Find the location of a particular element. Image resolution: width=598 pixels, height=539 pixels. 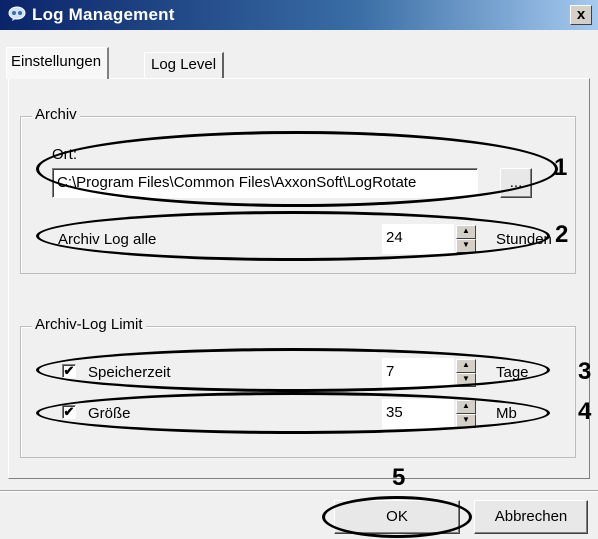

annotation-number-4: 4 is located at coordinates (585, 411).